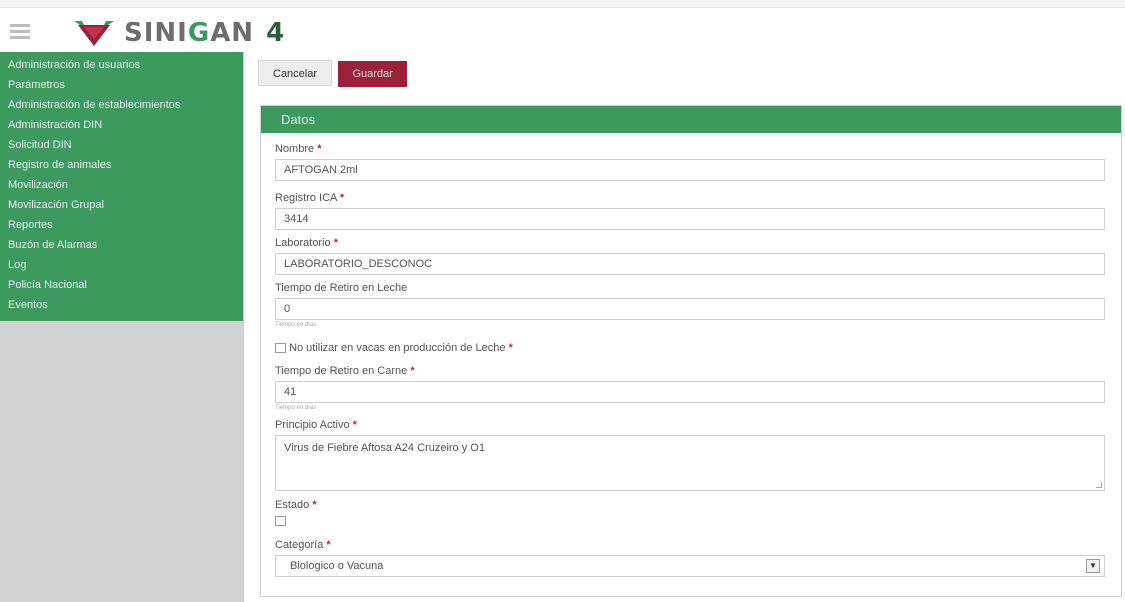 The height and width of the screenshot is (602, 1125). I want to click on retiro-carne-input: 41, so click(690, 392).